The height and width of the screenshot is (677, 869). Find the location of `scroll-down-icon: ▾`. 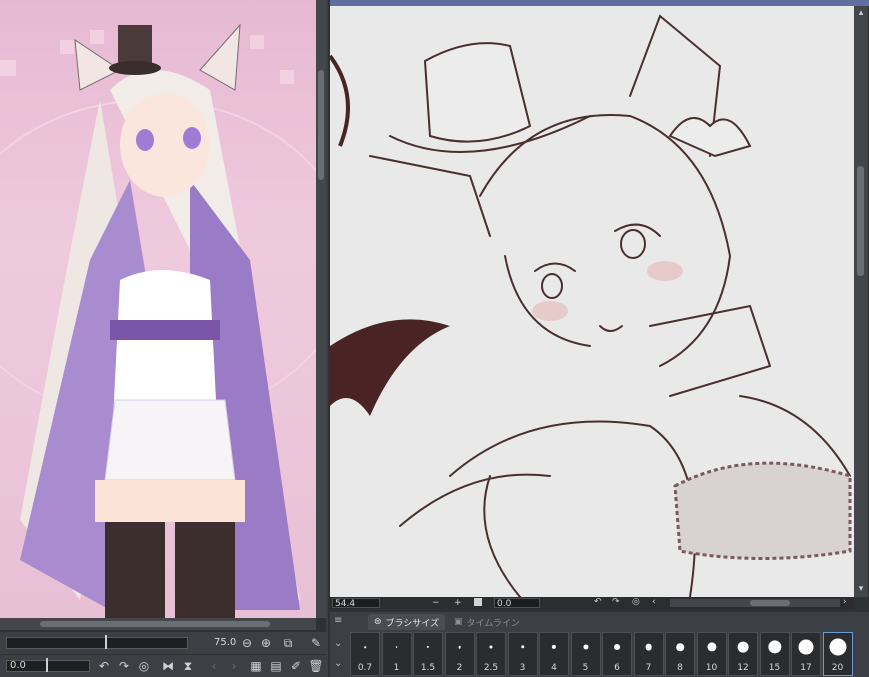

scroll-down-icon: ▾ is located at coordinates (861, 590).